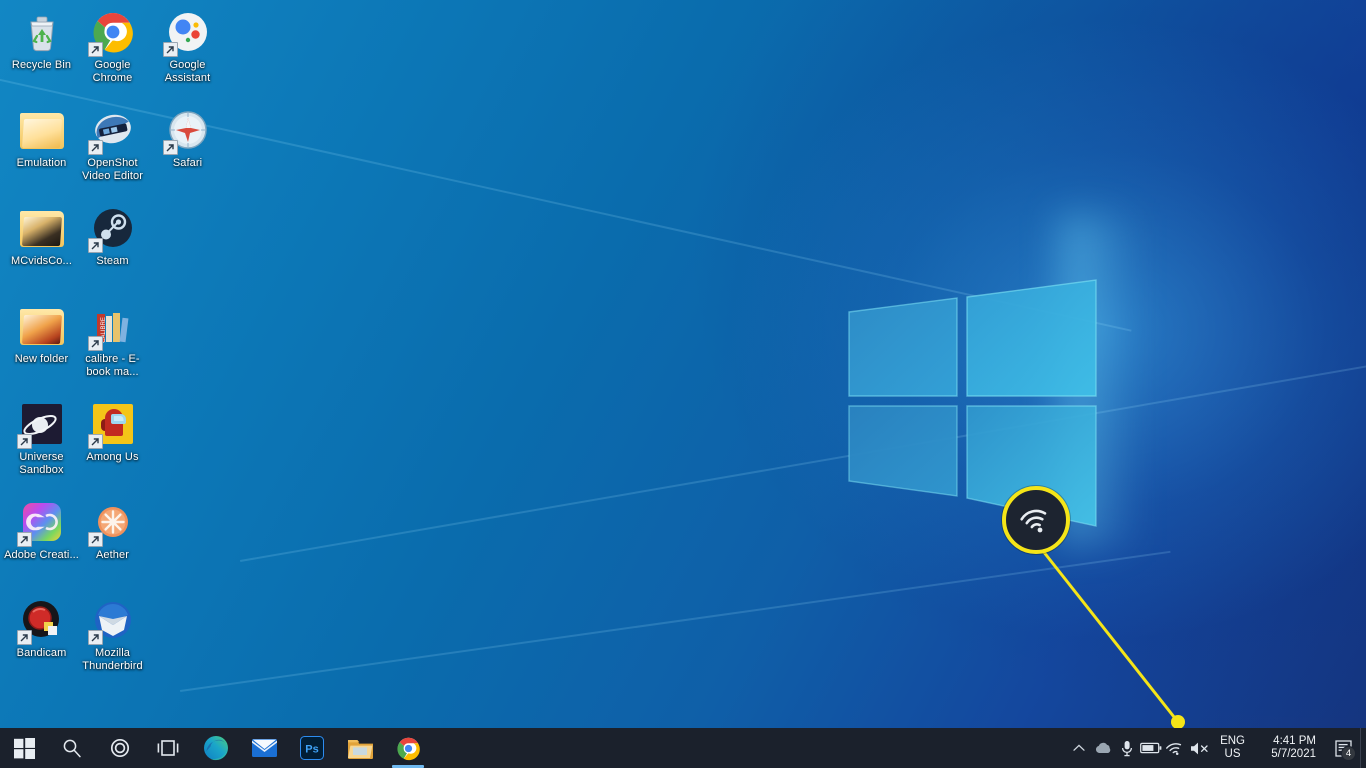 This screenshot has height=768, width=1366. I want to click on windows-logo-wallpaper, so click(973, 400).